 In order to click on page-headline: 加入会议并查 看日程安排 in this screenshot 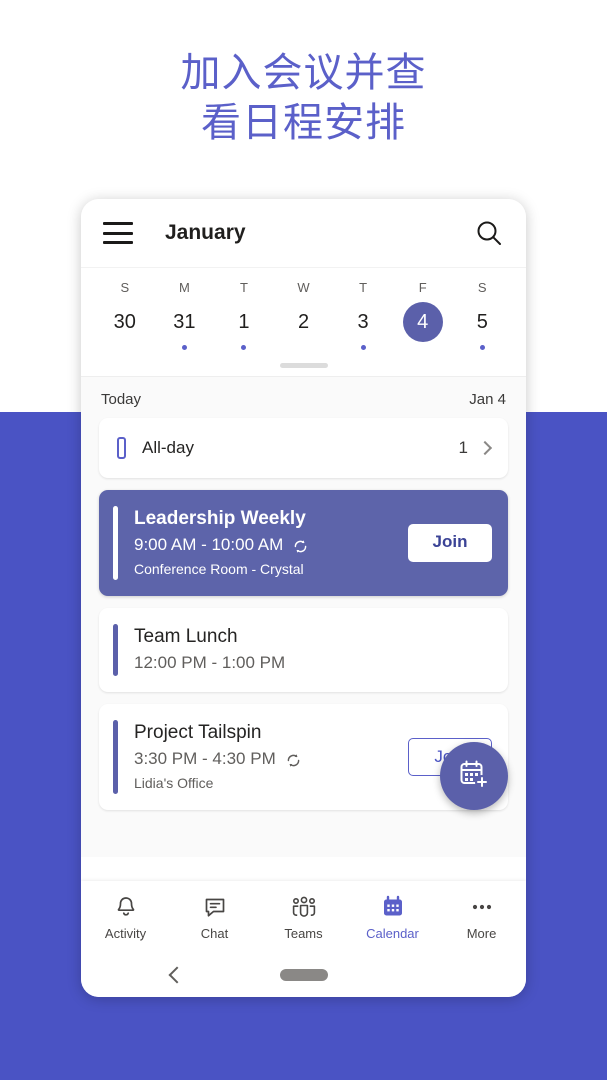, I will do `click(303, 98)`.